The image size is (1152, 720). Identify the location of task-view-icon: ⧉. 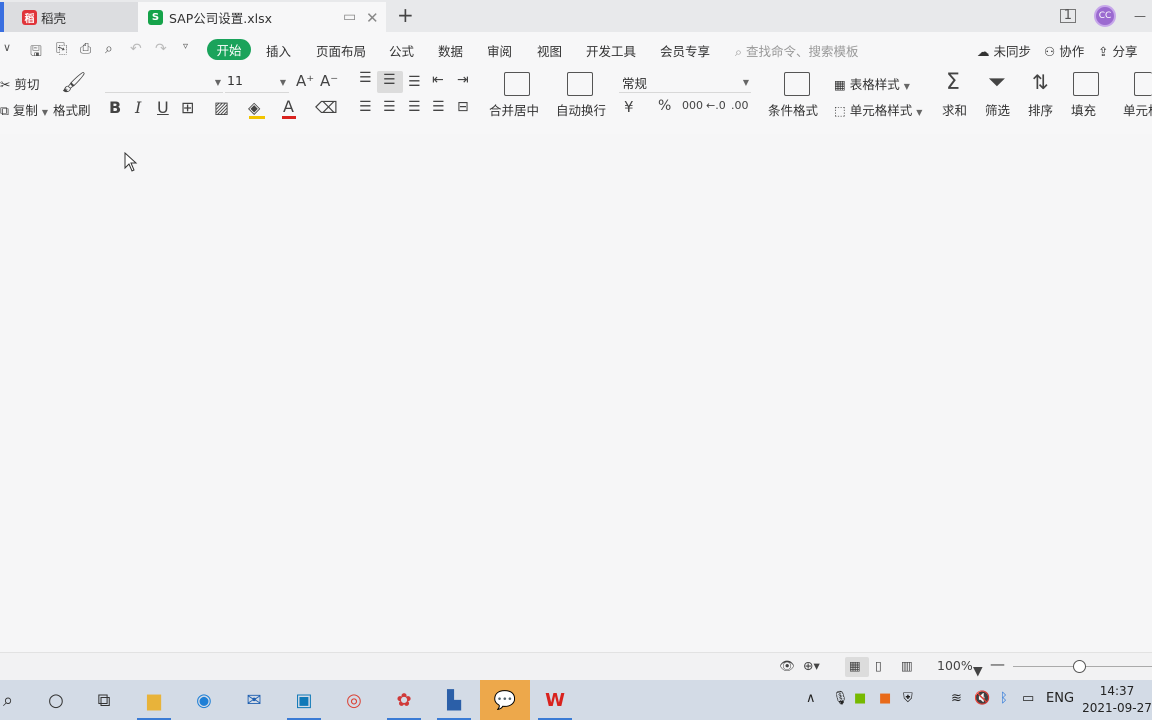
(104, 700).